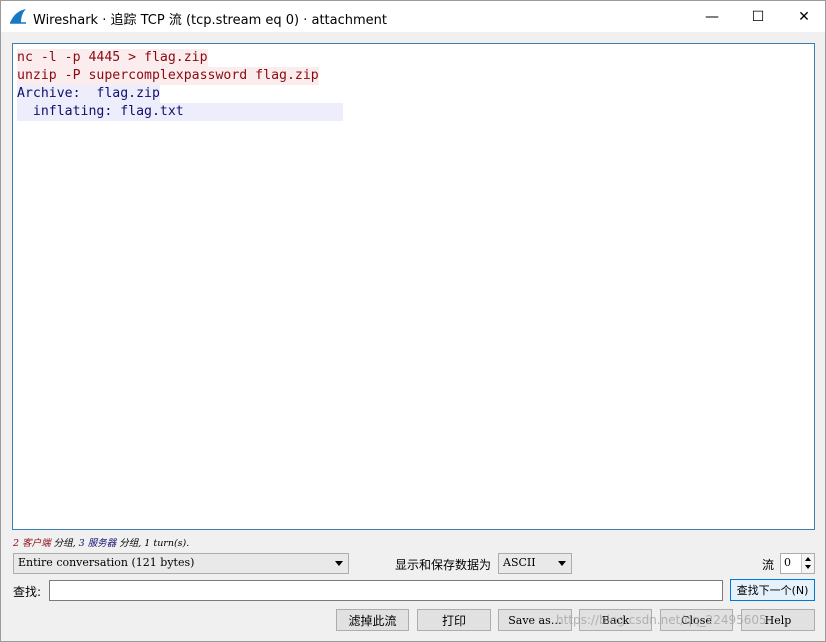 The image size is (826, 642). I want to click on stream-line: nc -l -p 4445 > flag.zip, so click(413, 58).